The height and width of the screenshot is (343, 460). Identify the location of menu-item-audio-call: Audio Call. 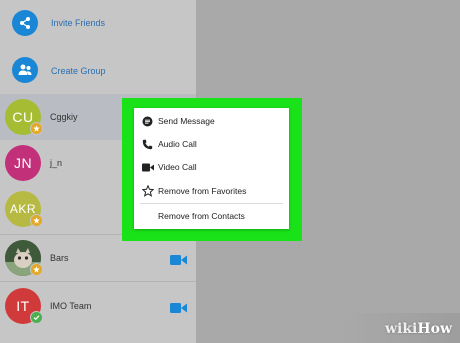
(211, 144).